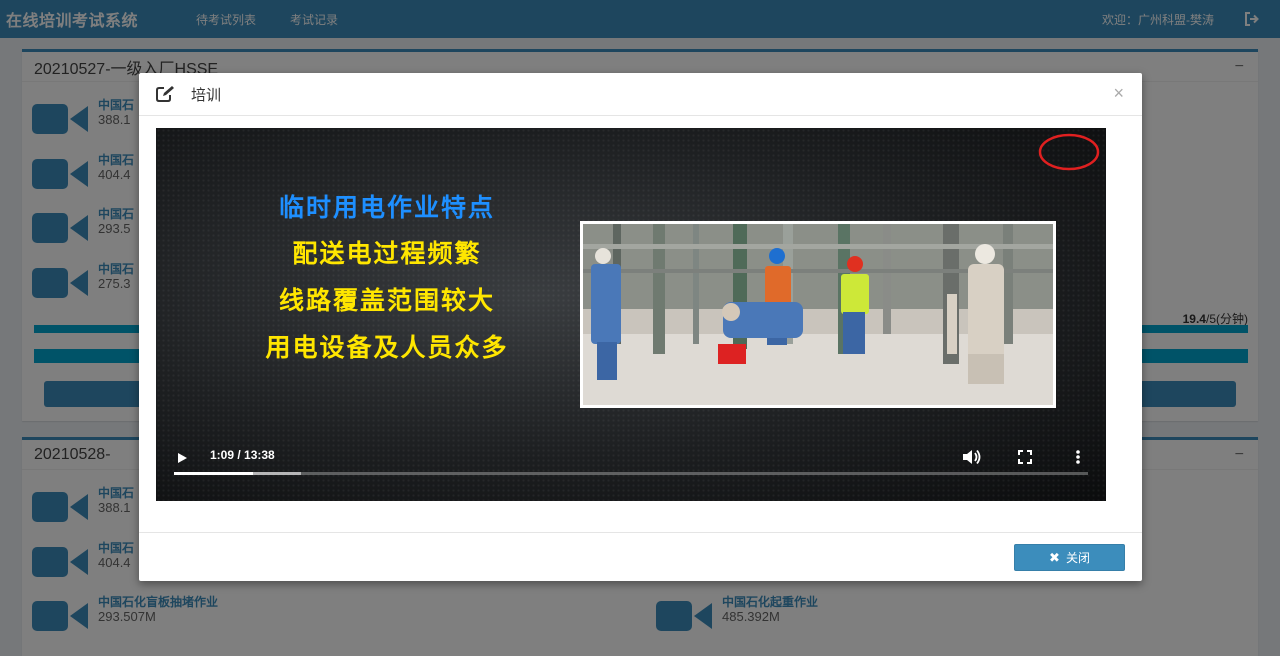 This screenshot has width=1280, height=656. I want to click on edit-icon, so click(165, 94).